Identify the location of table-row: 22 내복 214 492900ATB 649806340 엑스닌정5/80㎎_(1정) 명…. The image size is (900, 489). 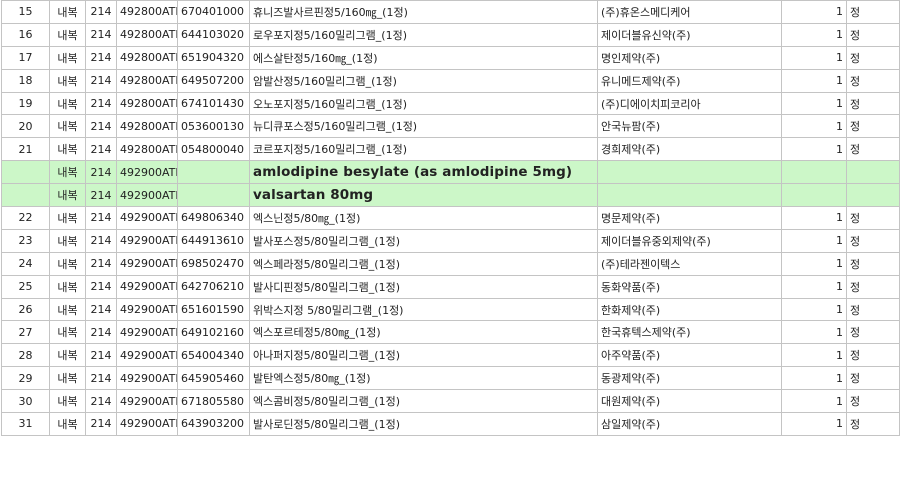
(450, 218).